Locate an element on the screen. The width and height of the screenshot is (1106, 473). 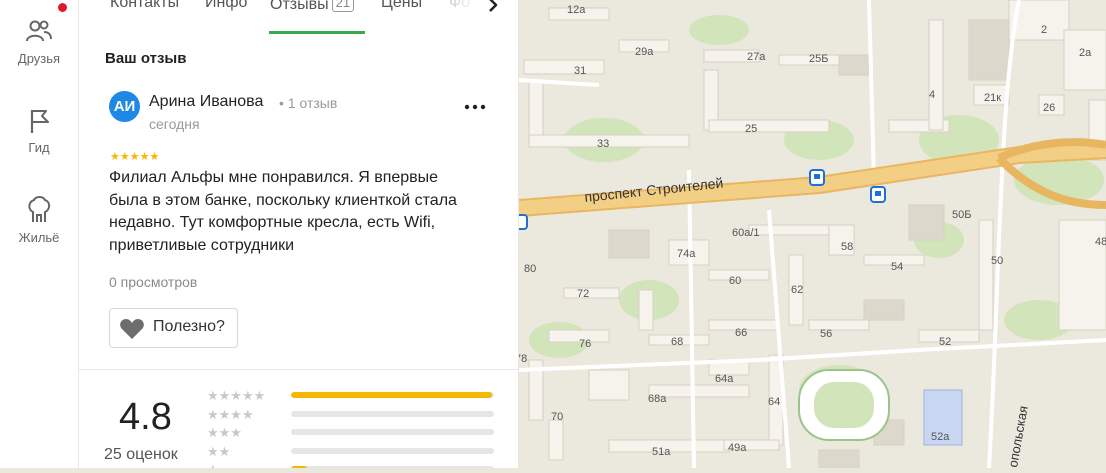
useful-button-label: Полезно? is located at coordinates (189, 326).